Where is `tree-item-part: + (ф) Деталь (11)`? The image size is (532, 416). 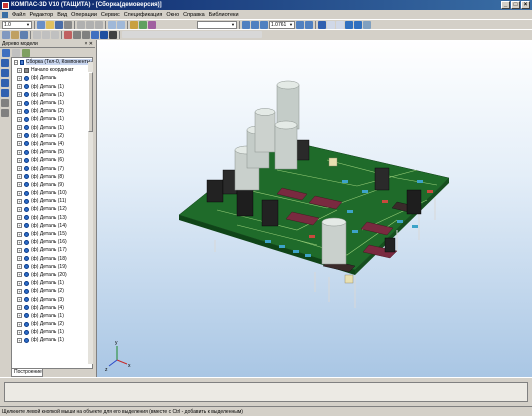 tree-item-part: + (ф) Деталь (11) is located at coordinates (52, 201).